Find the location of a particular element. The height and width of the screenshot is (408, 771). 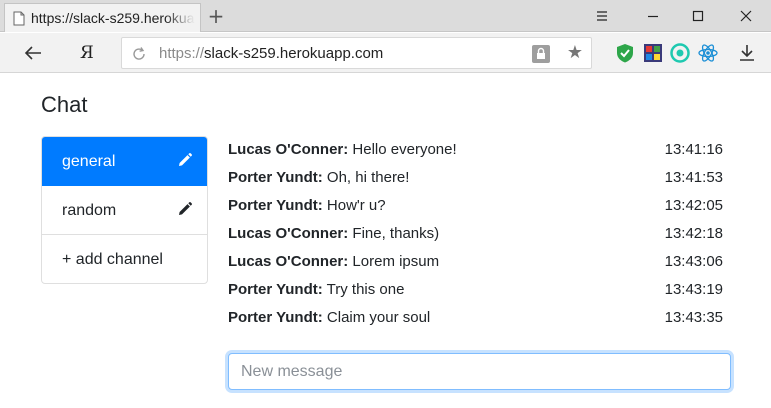

message-row: Lucas O'Conner: Lorem ipsum 13:43:06 is located at coordinates (475, 265).